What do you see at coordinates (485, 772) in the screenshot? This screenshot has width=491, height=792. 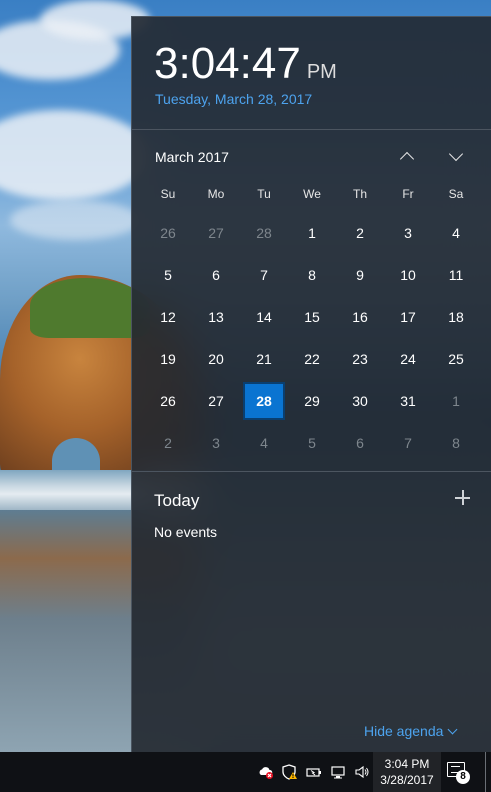 I see `show-desktop-button` at bounding box center [485, 772].